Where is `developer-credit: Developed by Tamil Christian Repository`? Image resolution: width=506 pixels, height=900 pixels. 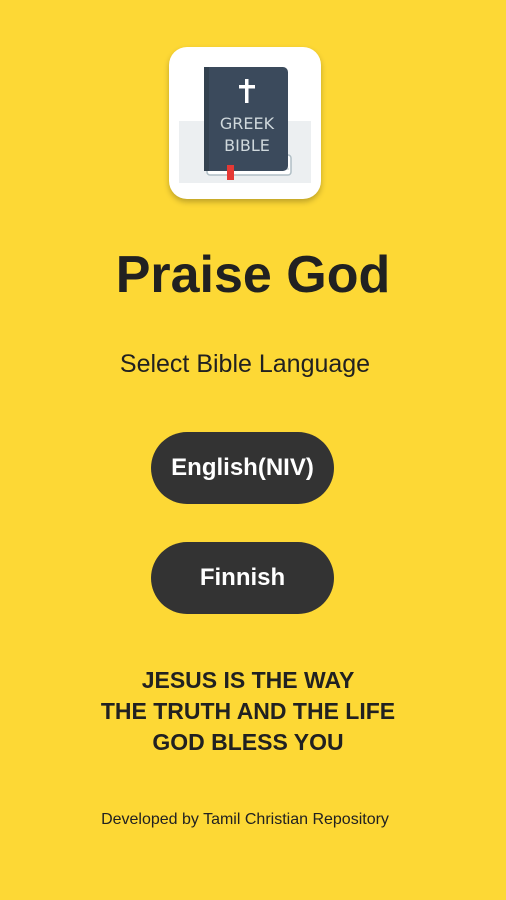 developer-credit: Developed by Tamil Christian Repository is located at coordinates (245, 819).